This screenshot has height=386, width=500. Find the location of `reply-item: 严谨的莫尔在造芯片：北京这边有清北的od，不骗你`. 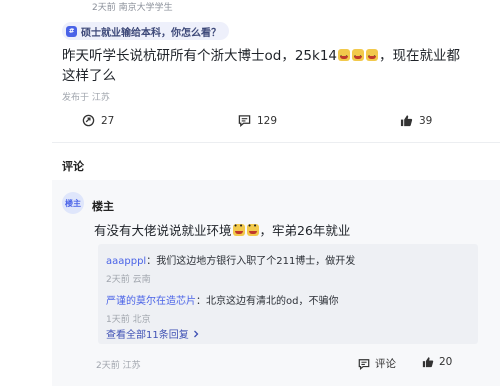

reply-item: 严谨的莫尔在造芯片：北京这边有清北的od，不骗你 is located at coordinates (222, 299).